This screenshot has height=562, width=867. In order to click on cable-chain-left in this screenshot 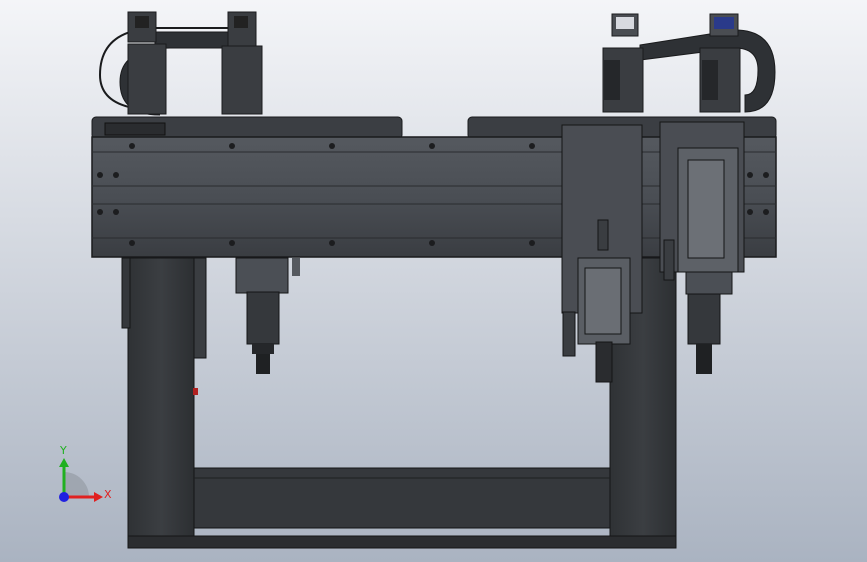, I will do `click(180, 63)`.